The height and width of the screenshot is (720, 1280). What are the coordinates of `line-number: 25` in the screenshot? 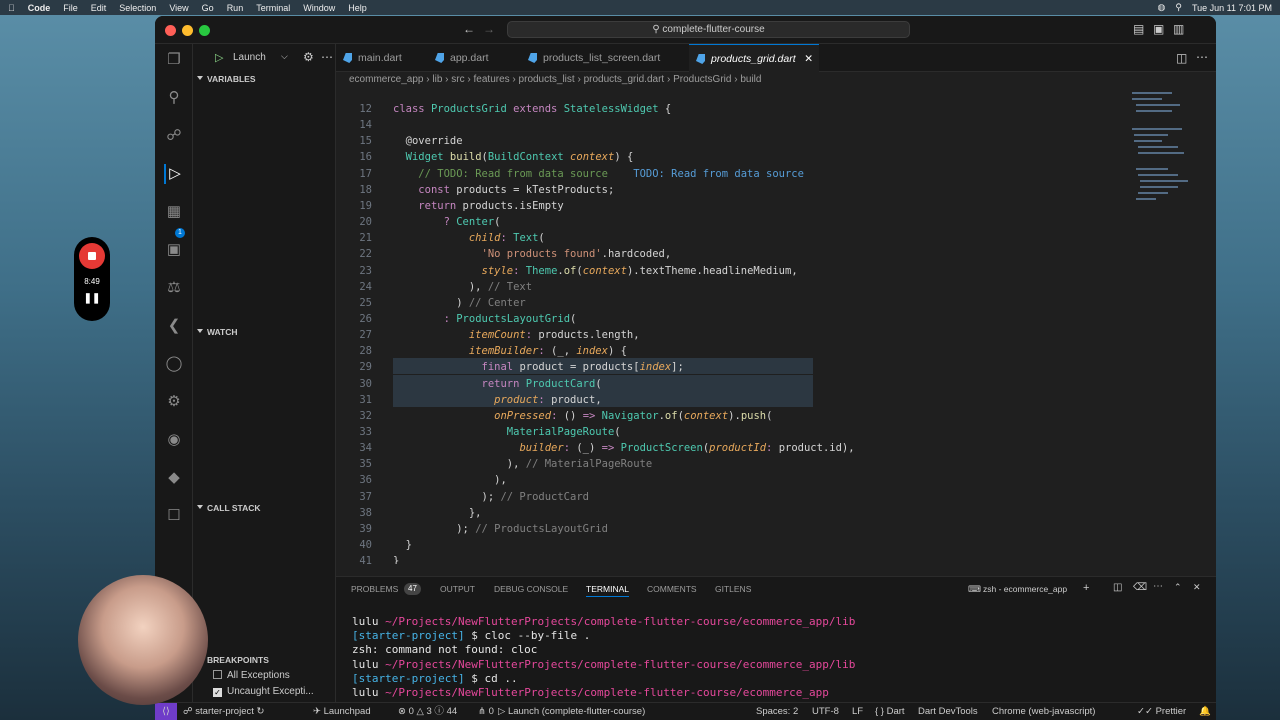 It's located at (354, 303).